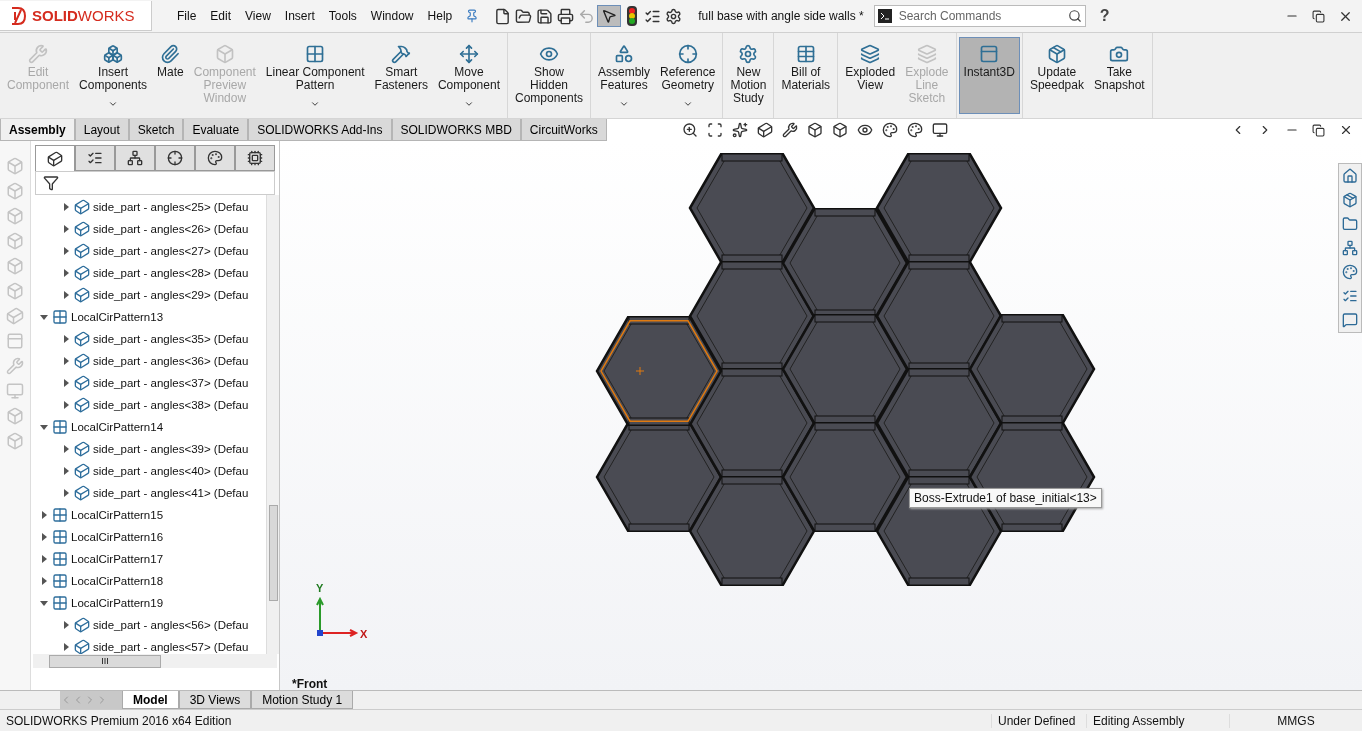 The height and width of the screenshot is (731, 1362). I want to click on menu-item: View, so click(258, 16).